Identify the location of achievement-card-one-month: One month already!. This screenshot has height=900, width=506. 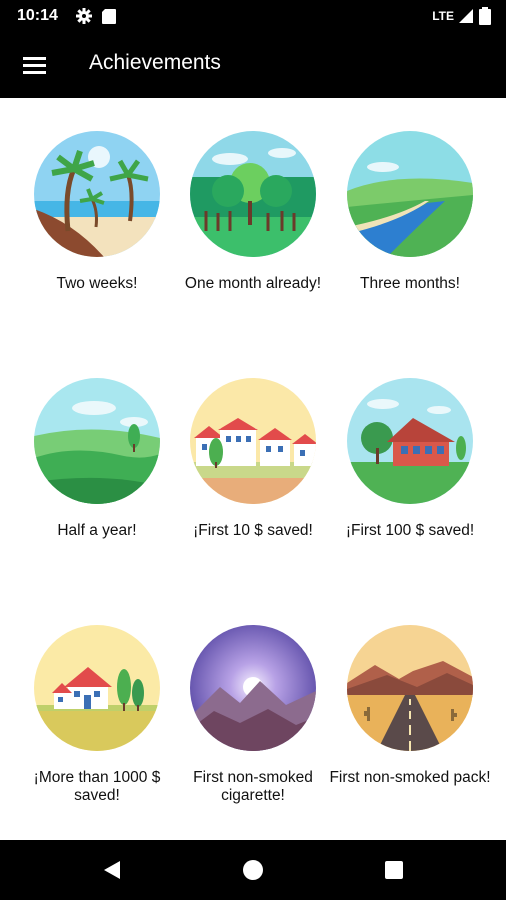
(253, 212).